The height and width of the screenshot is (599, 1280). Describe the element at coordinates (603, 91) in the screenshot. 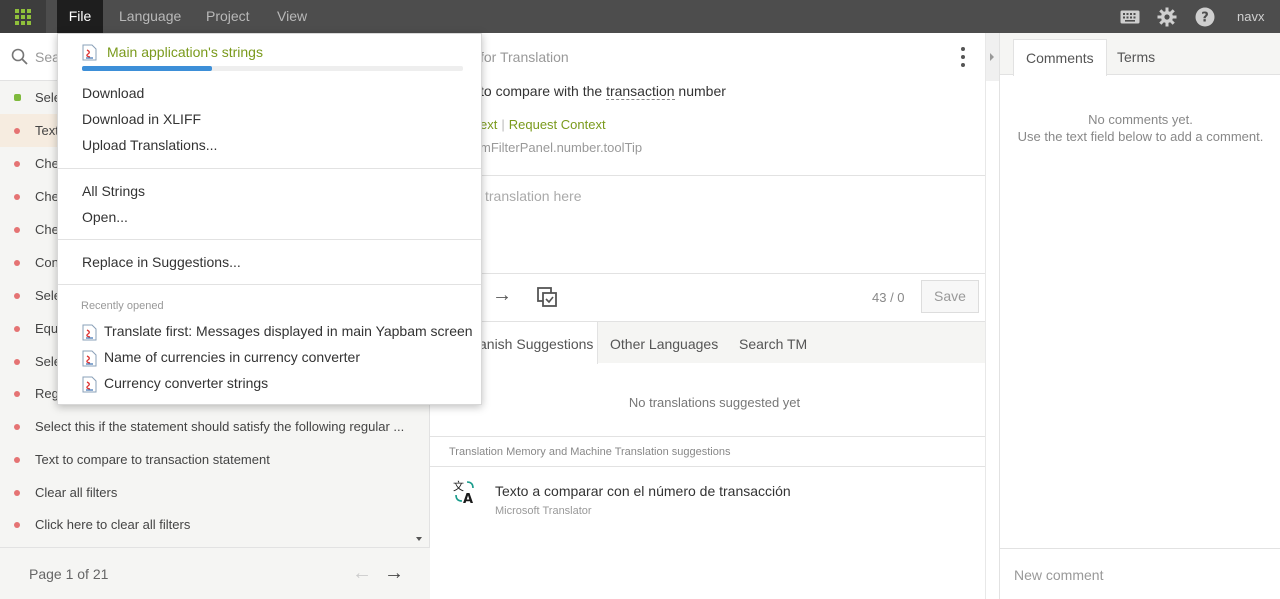

I see `source-string: to compare with the transaction number` at that location.